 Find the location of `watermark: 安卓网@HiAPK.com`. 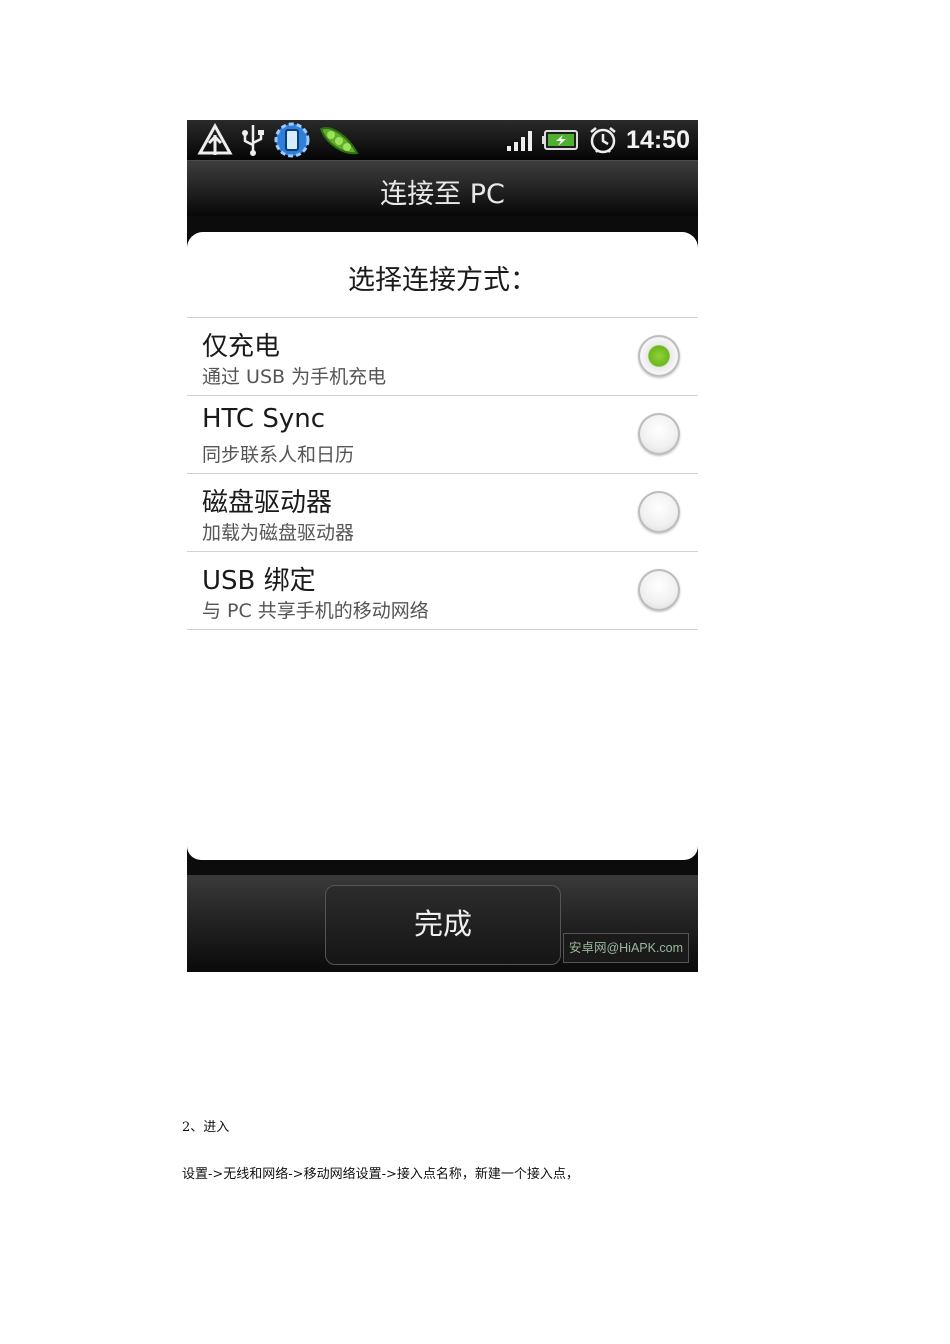

watermark: 安卓网@HiAPK.com is located at coordinates (626, 948).